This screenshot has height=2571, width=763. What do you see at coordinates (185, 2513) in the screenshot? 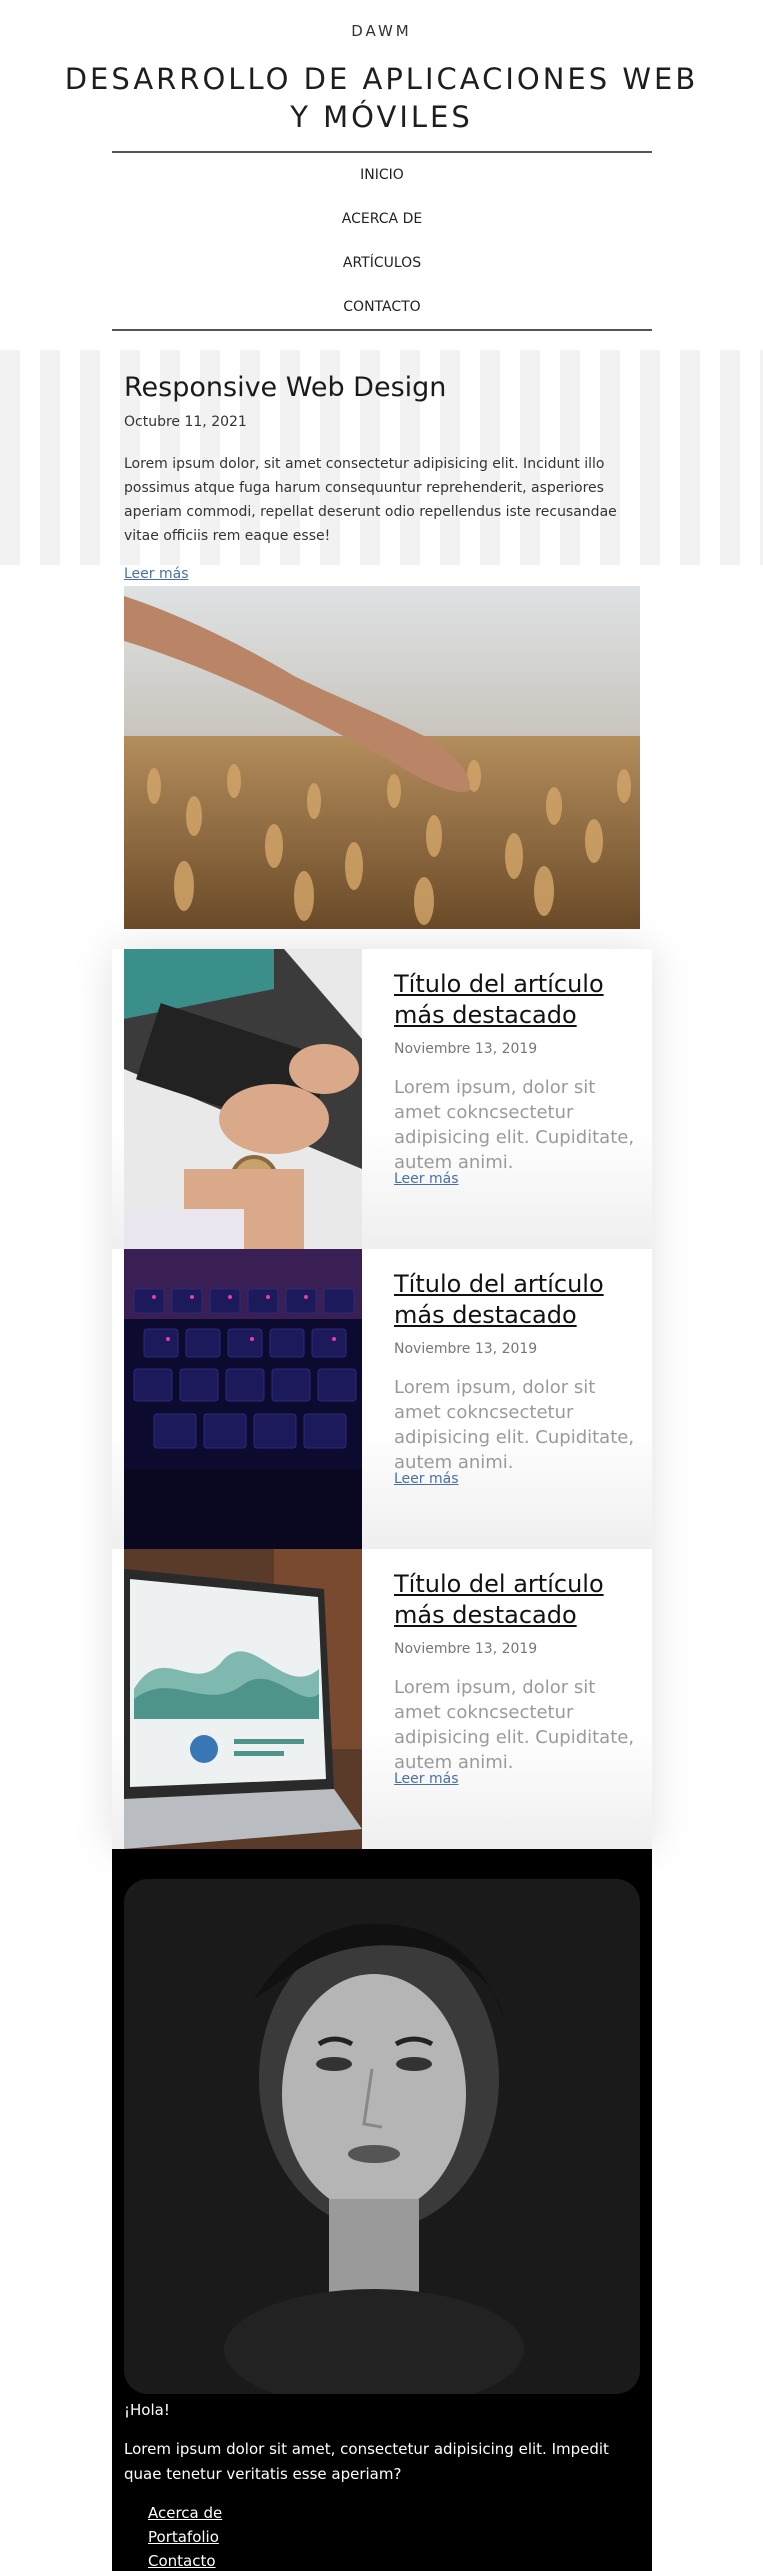
I see `link-acerca-de: Acerca de` at bounding box center [185, 2513].